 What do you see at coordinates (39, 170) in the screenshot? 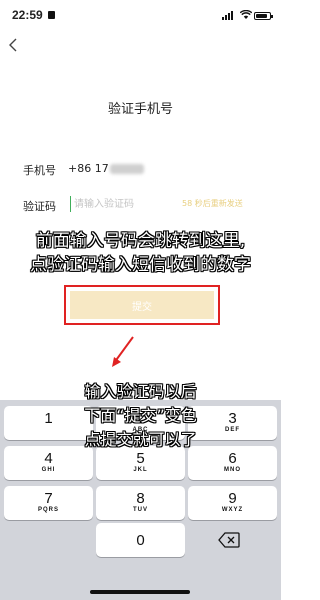
I see `phone-label: 手机号` at bounding box center [39, 170].